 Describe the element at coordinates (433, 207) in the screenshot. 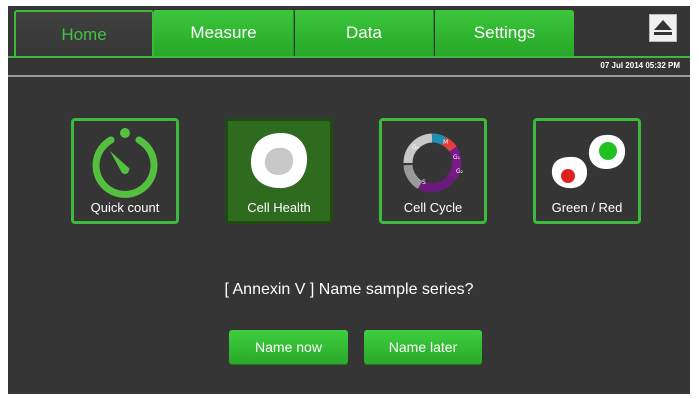

I see `tile-label: Cell Cycle` at that location.